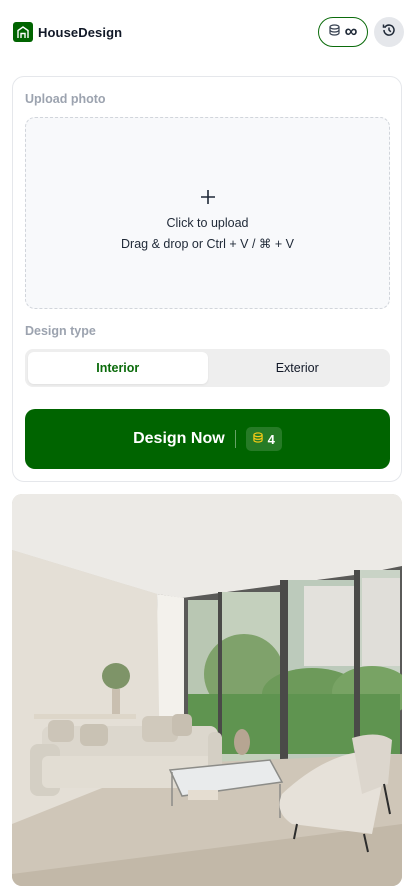 This screenshot has height=896, width=414. What do you see at coordinates (271, 439) in the screenshot?
I see `cost-value: 4` at bounding box center [271, 439].